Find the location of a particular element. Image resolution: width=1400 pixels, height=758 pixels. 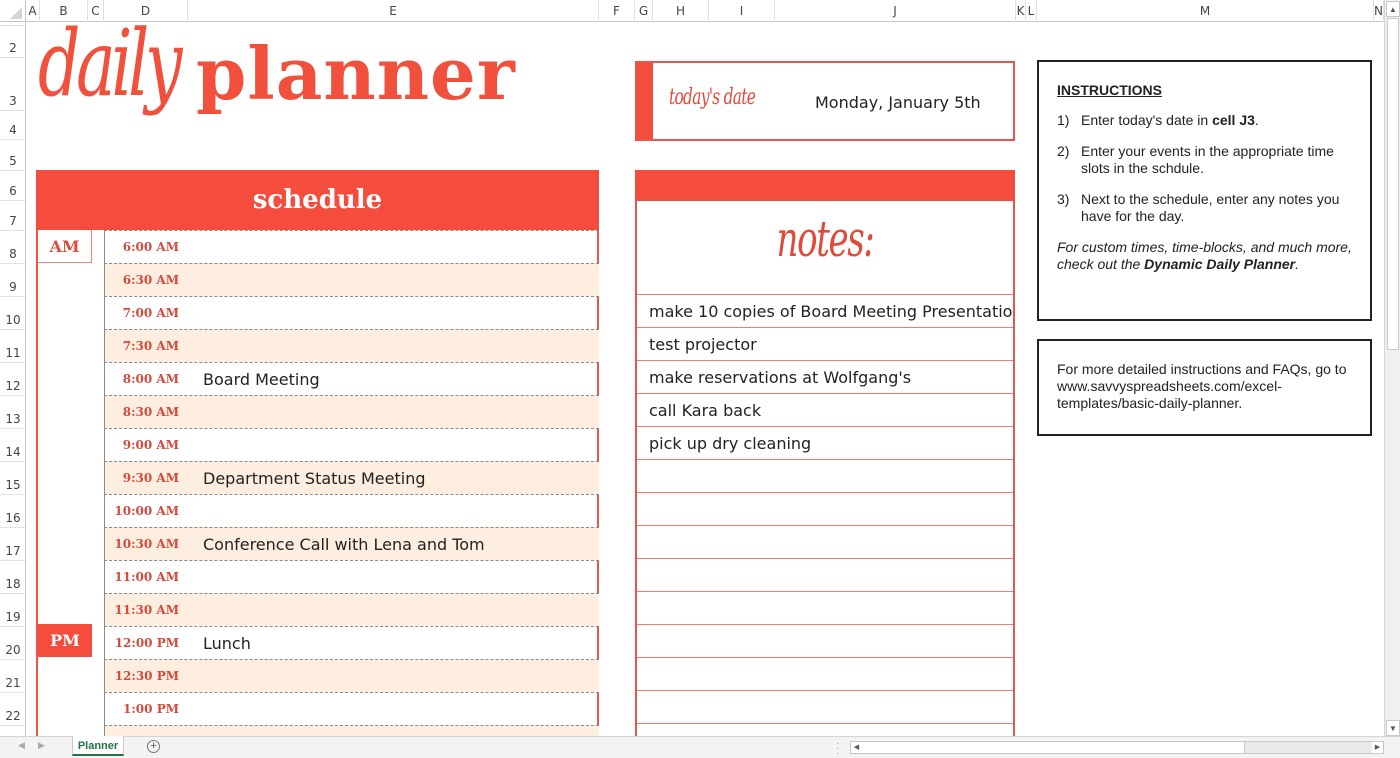

row-header: 18 is located at coordinates (12, 577).